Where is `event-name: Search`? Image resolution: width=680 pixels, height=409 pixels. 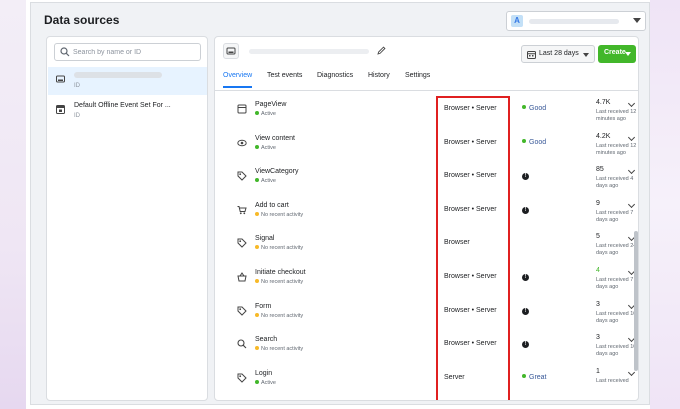
event-name: Search is located at coordinates (266, 340).